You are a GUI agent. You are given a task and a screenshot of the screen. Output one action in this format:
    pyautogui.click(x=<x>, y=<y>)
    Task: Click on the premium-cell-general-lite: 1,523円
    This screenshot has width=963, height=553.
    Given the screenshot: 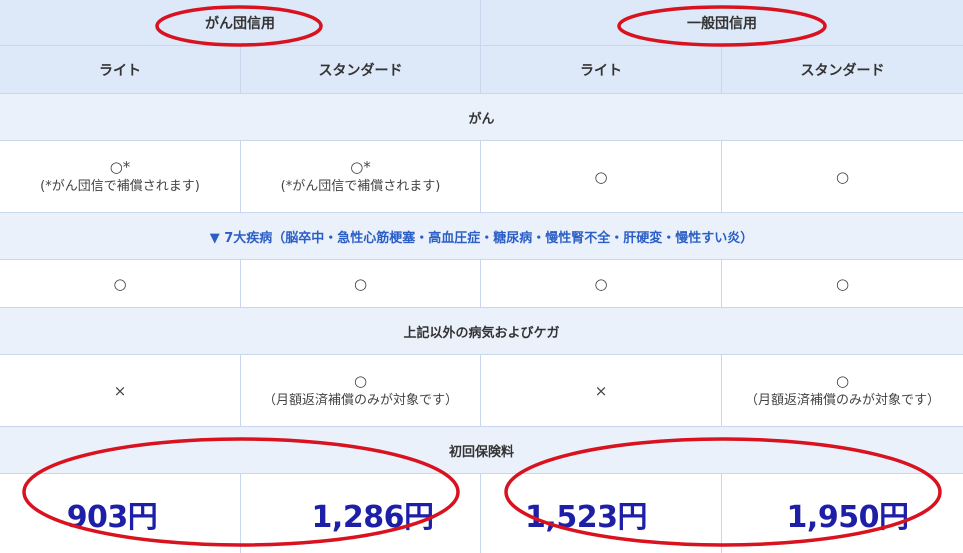 What is the action you would take?
    pyautogui.click(x=601, y=513)
    